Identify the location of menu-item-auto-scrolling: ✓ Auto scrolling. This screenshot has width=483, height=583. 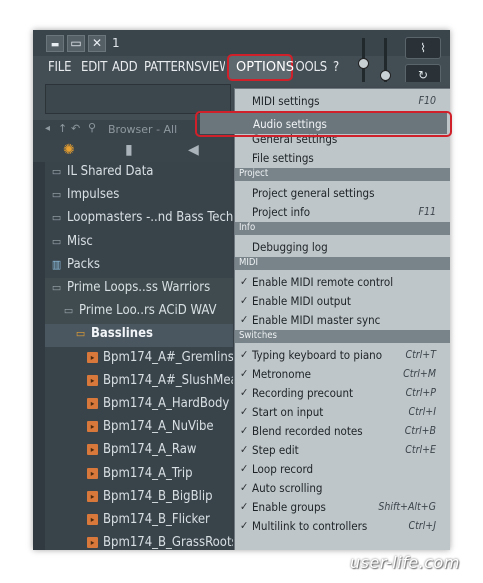
(342, 488).